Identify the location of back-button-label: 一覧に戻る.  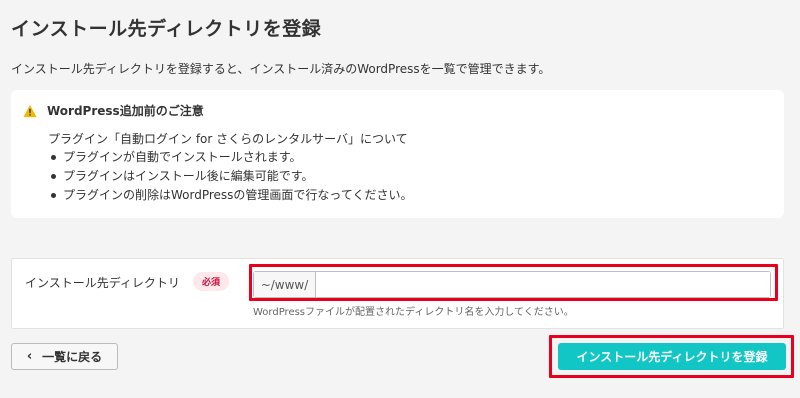
(72, 357).